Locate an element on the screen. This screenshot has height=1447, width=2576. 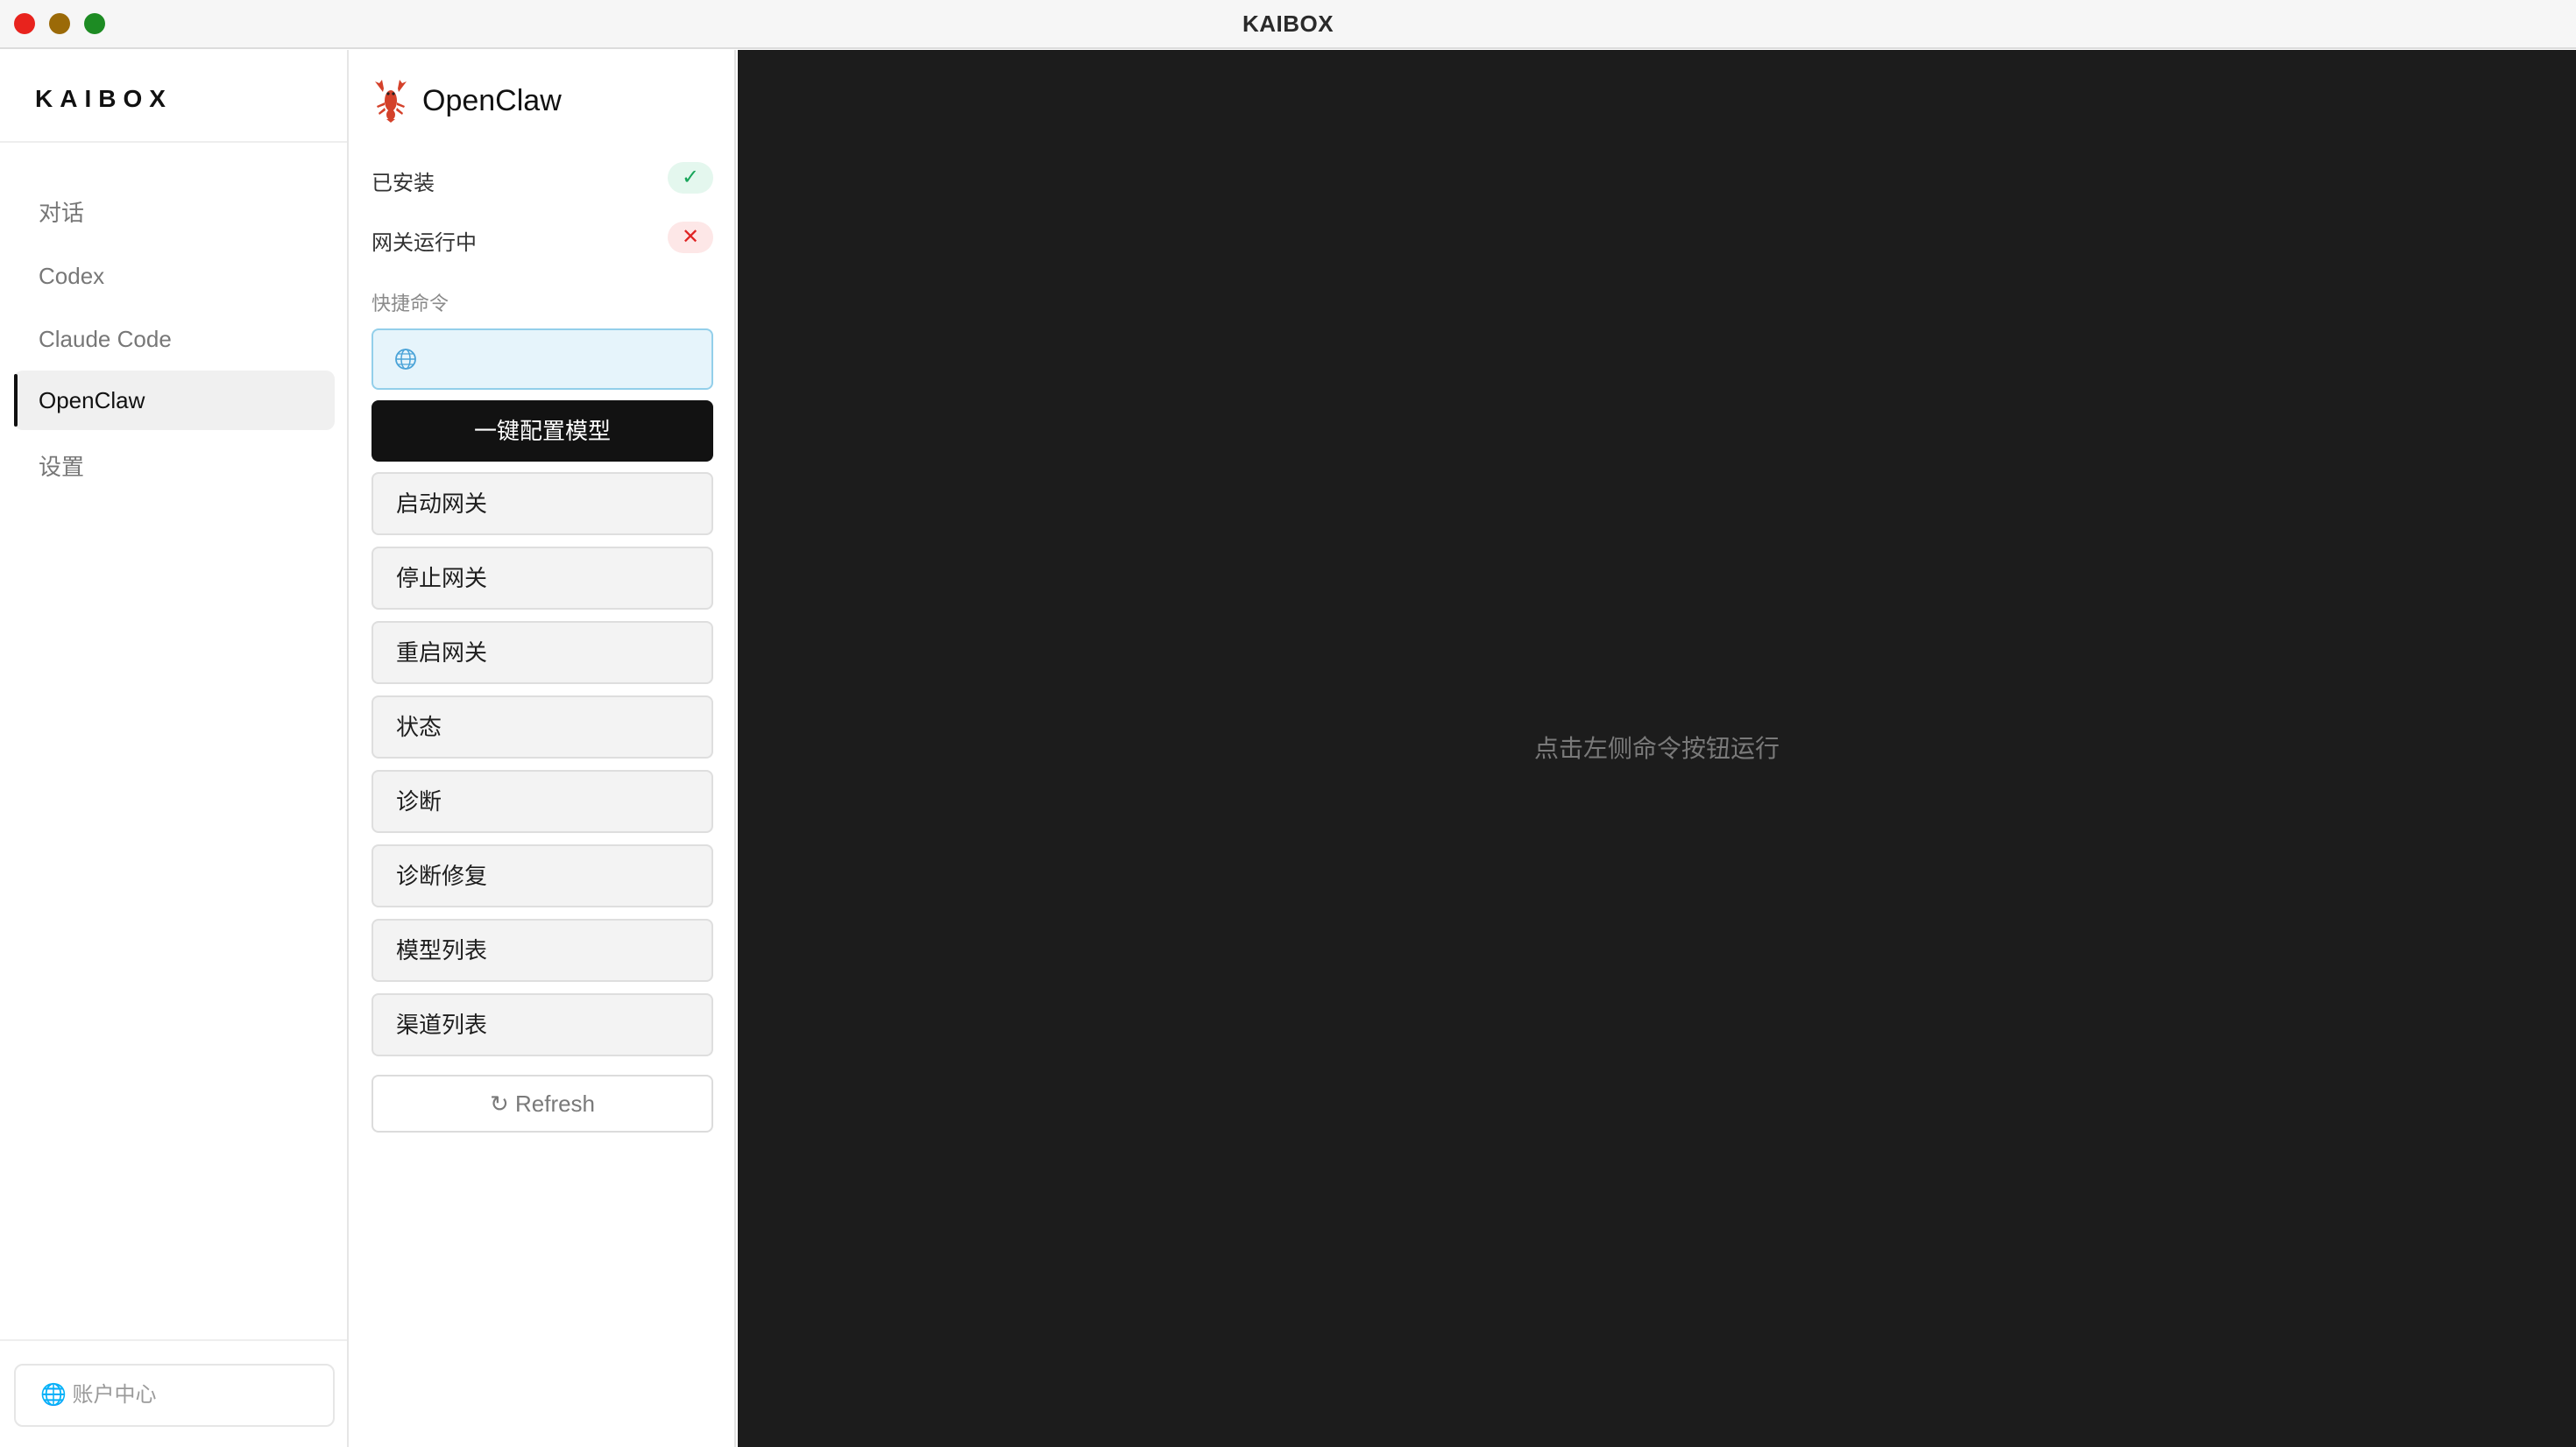
status-button: 状态 is located at coordinates (542, 727).